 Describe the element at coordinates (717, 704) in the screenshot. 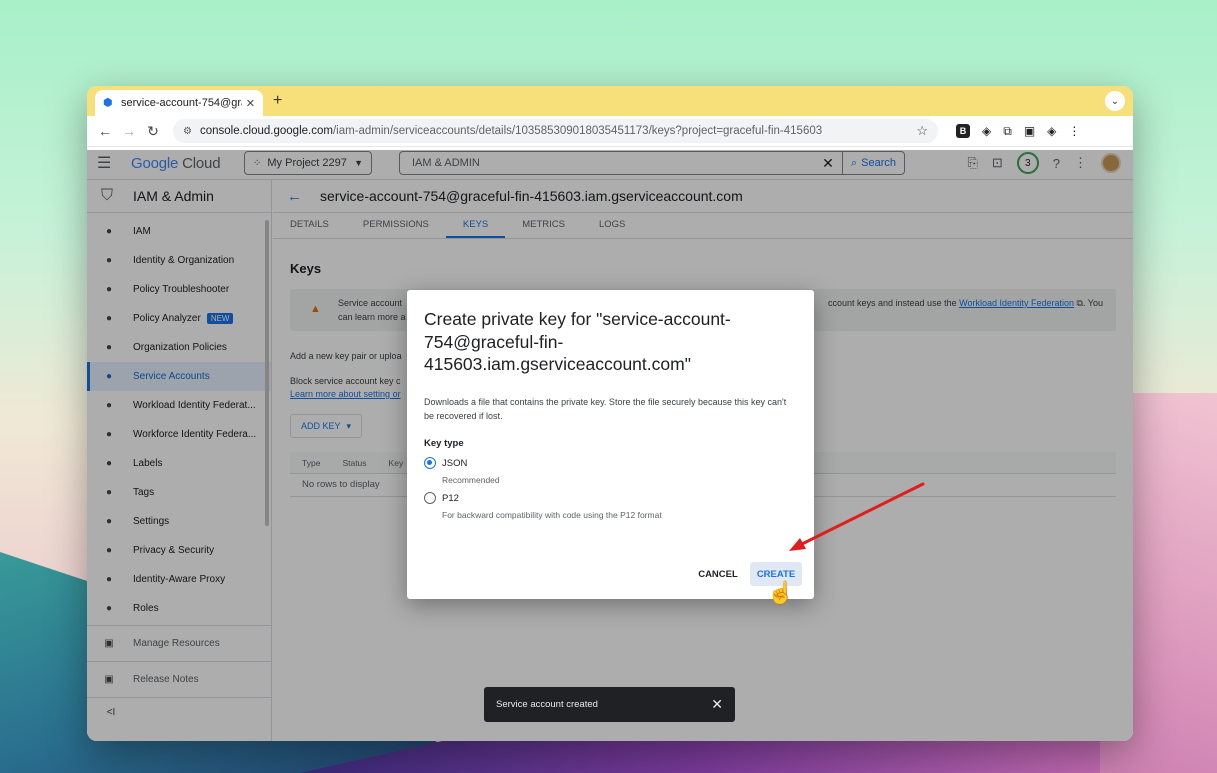

I see `close-snackbar-icon: ✕` at that location.